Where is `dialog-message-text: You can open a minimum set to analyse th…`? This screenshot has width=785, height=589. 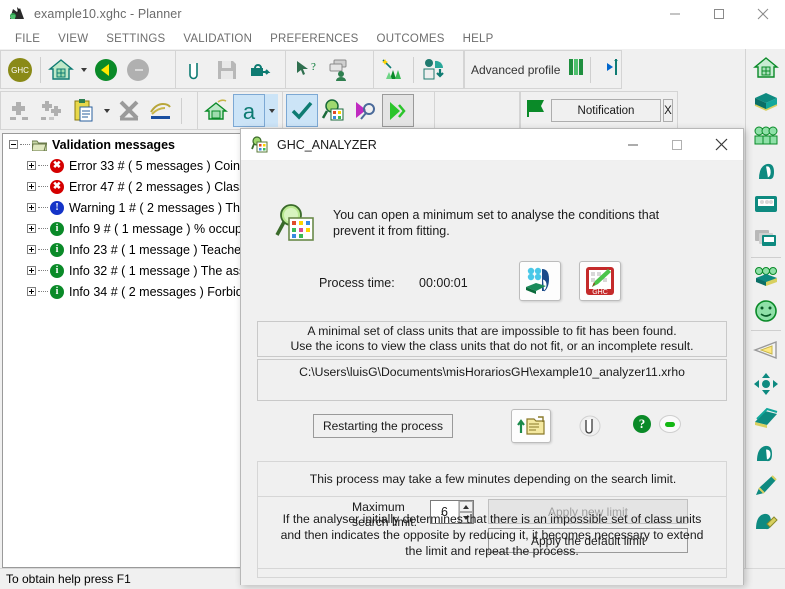 dialog-message-text: You can open a minimum set to analyse th… is located at coordinates (496, 223).